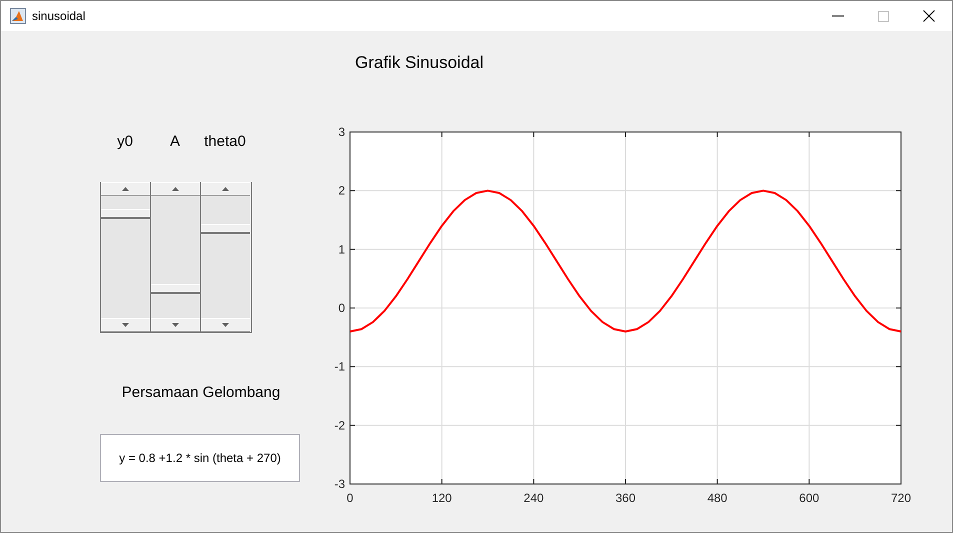 This screenshot has height=533, width=953. What do you see at coordinates (174, 142) in the screenshot?
I see `slider-label: A` at bounding box center [174, 142].